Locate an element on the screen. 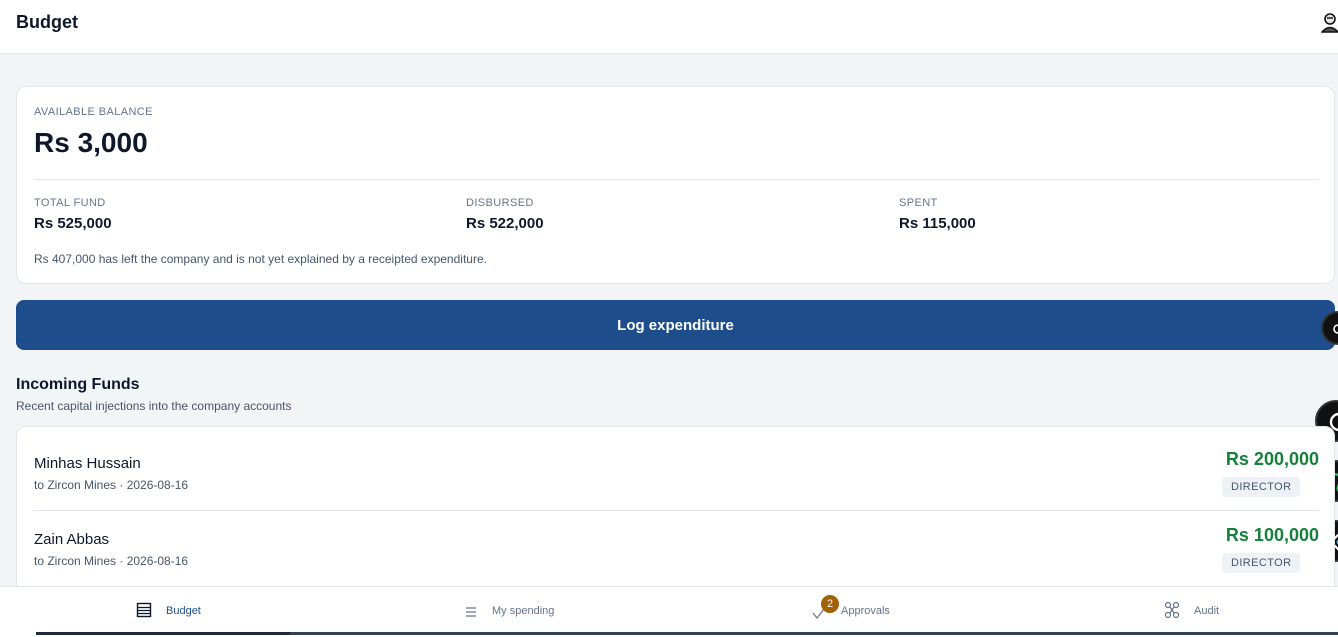 This screenshot has height=637, width=1338. log-expenditure-button: Log expenditure is located at coordinates (675, 325).